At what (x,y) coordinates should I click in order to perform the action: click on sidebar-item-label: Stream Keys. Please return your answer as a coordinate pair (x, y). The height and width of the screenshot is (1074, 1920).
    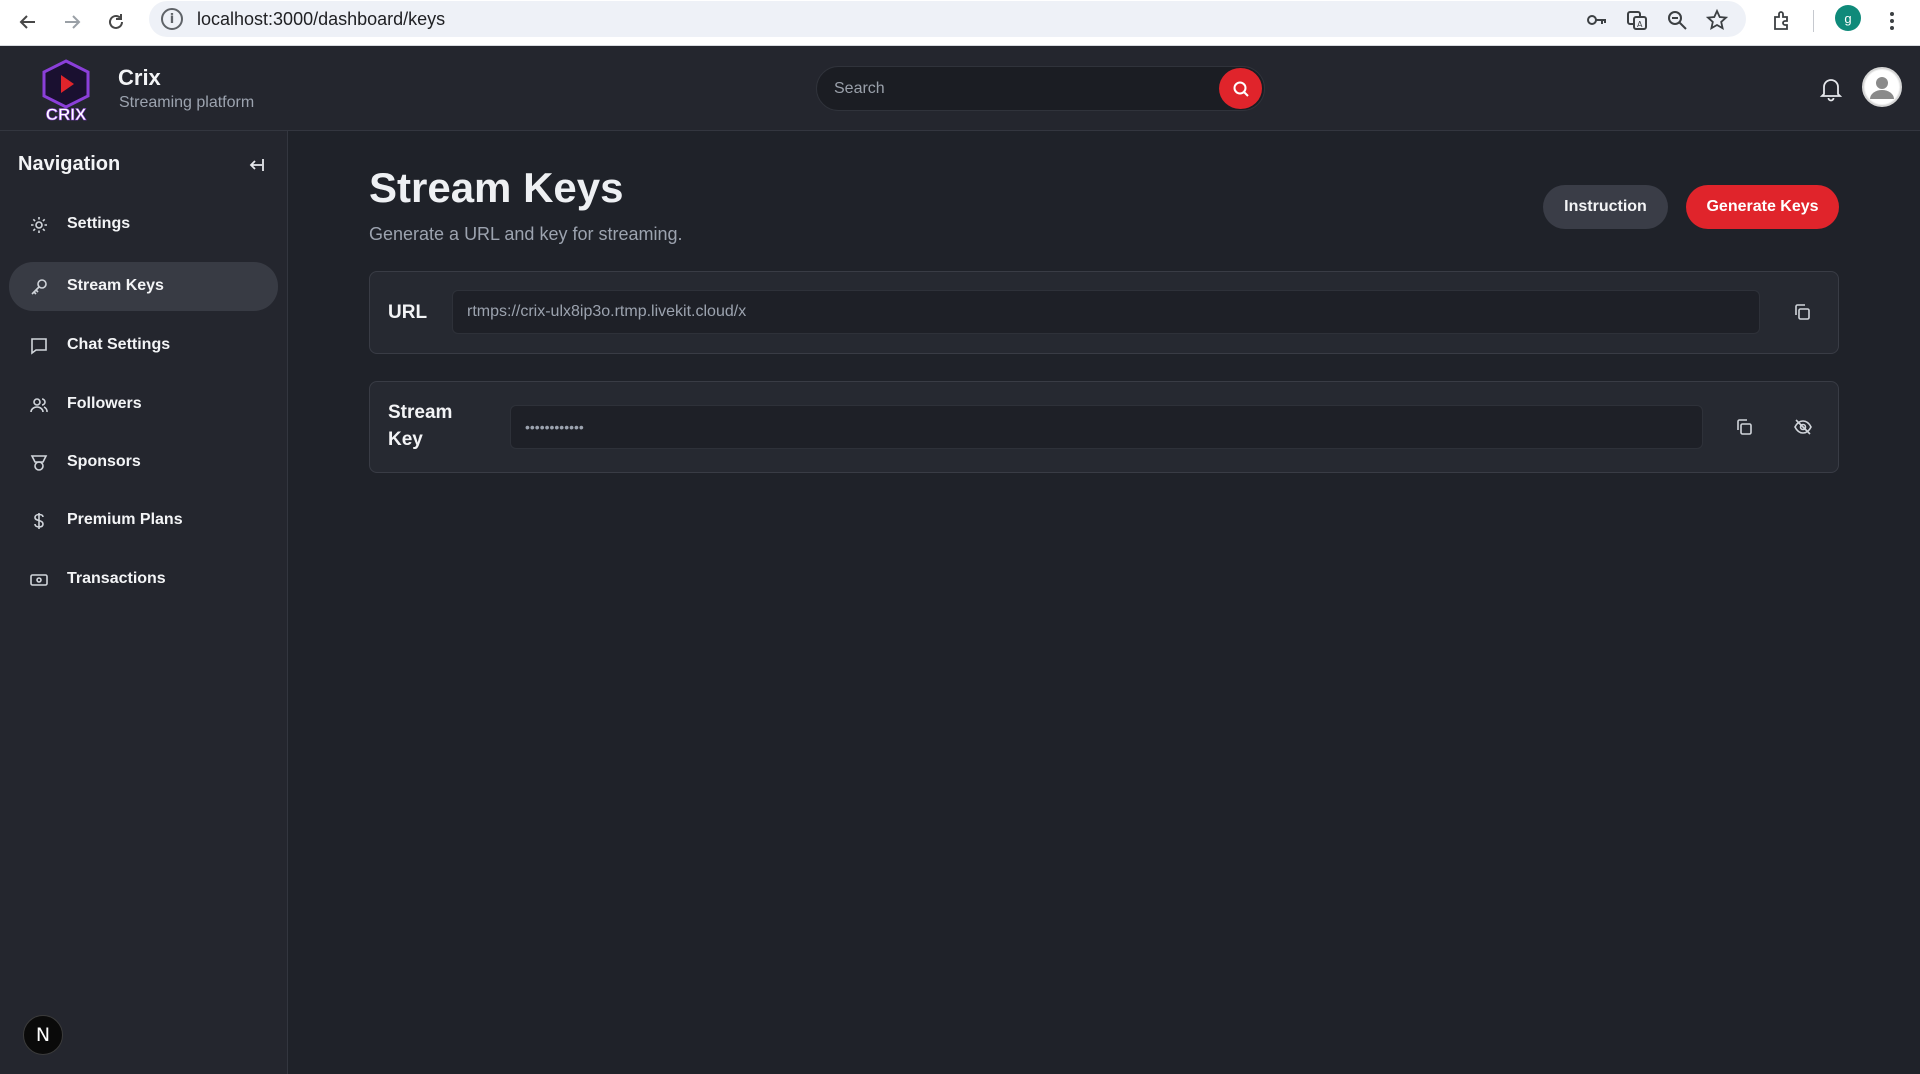
    Looking at the image, I should click on (115, 285).